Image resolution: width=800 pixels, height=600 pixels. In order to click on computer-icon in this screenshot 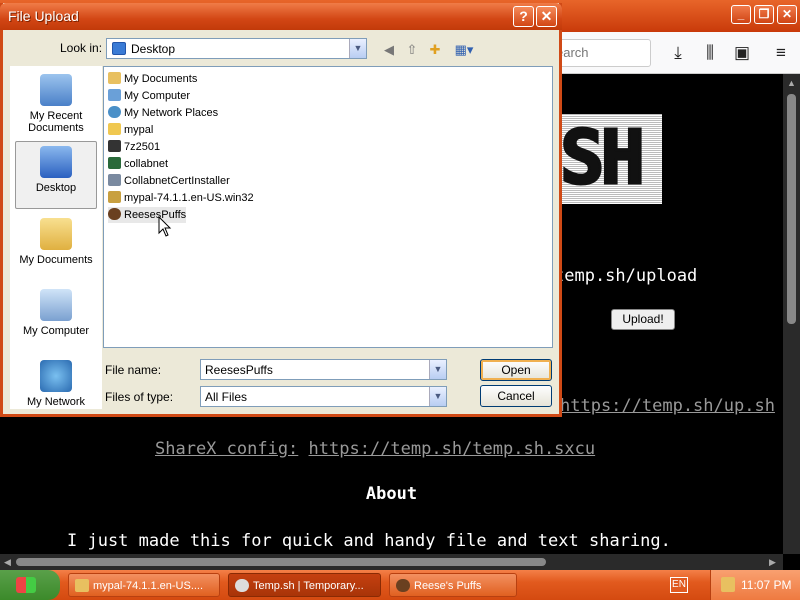, I will do `click(114, 95)`.